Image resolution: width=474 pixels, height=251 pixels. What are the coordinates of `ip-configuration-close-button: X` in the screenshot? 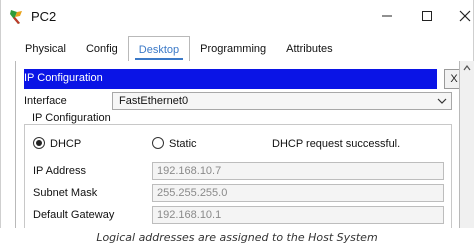 It's located at (451, 79).